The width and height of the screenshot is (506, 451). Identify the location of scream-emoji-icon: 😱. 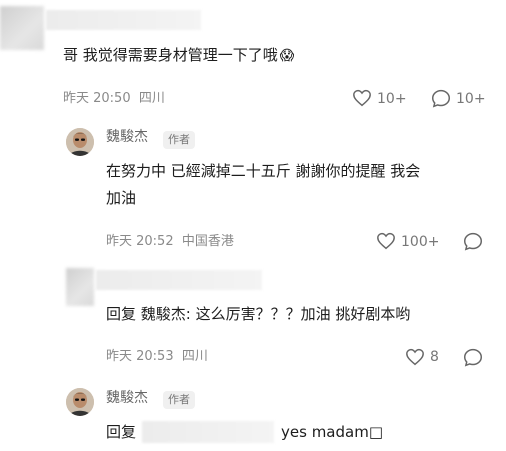
(287, 56).